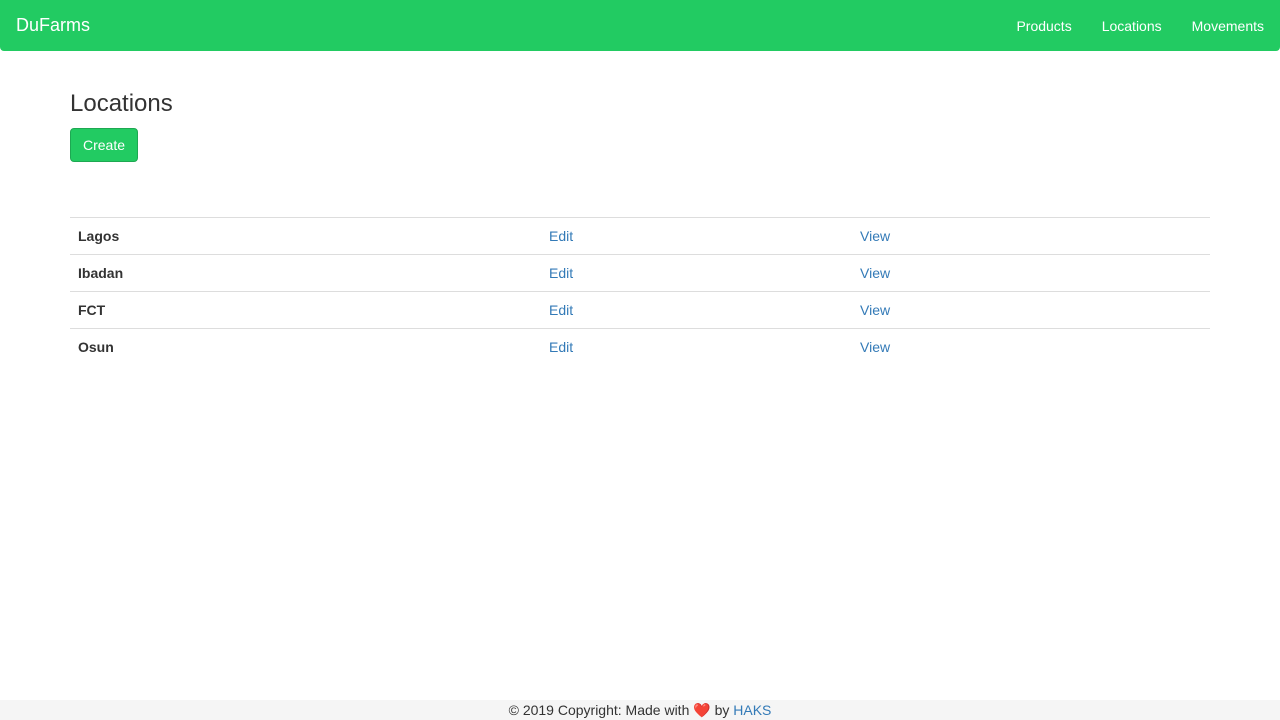 The height and width of the screenshot is (720, 1280). What do you see at coordinates (305, 273) in the screenshot?
I see `location-name: Ibadan` at bounding box center [305, 273].